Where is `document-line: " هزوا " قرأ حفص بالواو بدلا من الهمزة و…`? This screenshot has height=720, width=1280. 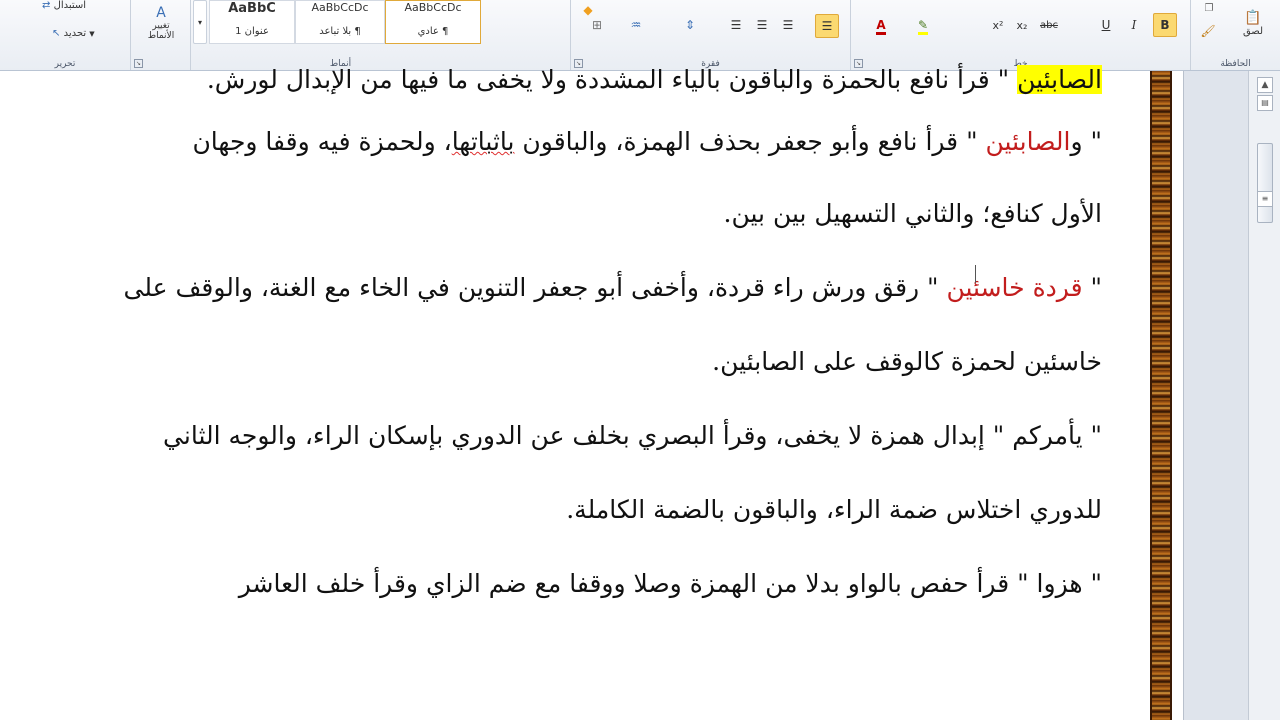
document-line: " هزوا " قرأ حفص بالواو بدلا من الهمزة و… is located at coordinates (670, 583).